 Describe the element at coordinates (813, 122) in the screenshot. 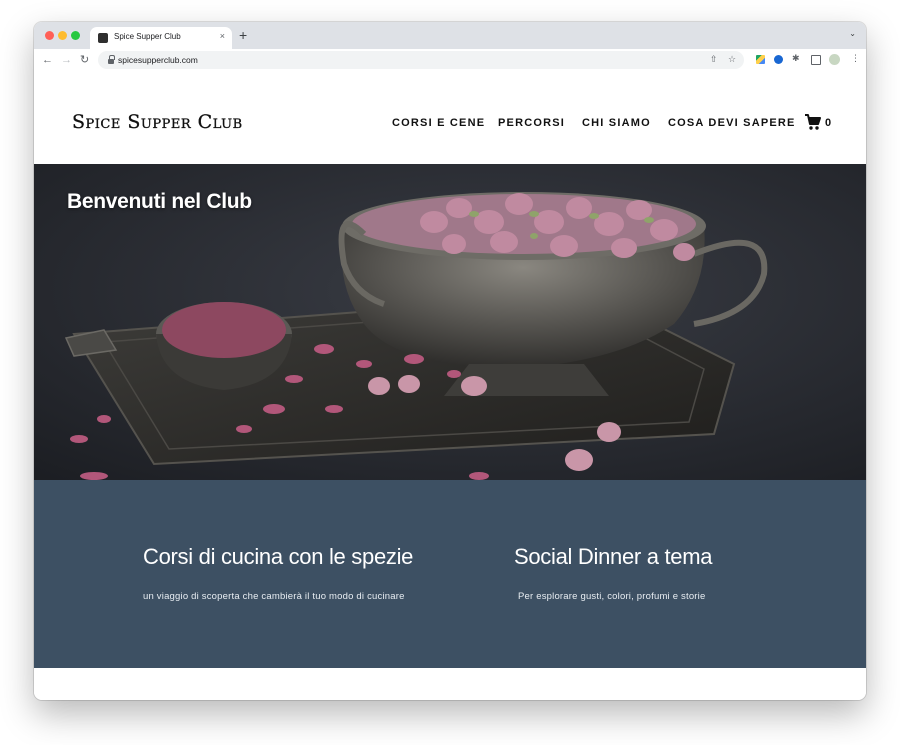

I see `cart-icon` at that location.